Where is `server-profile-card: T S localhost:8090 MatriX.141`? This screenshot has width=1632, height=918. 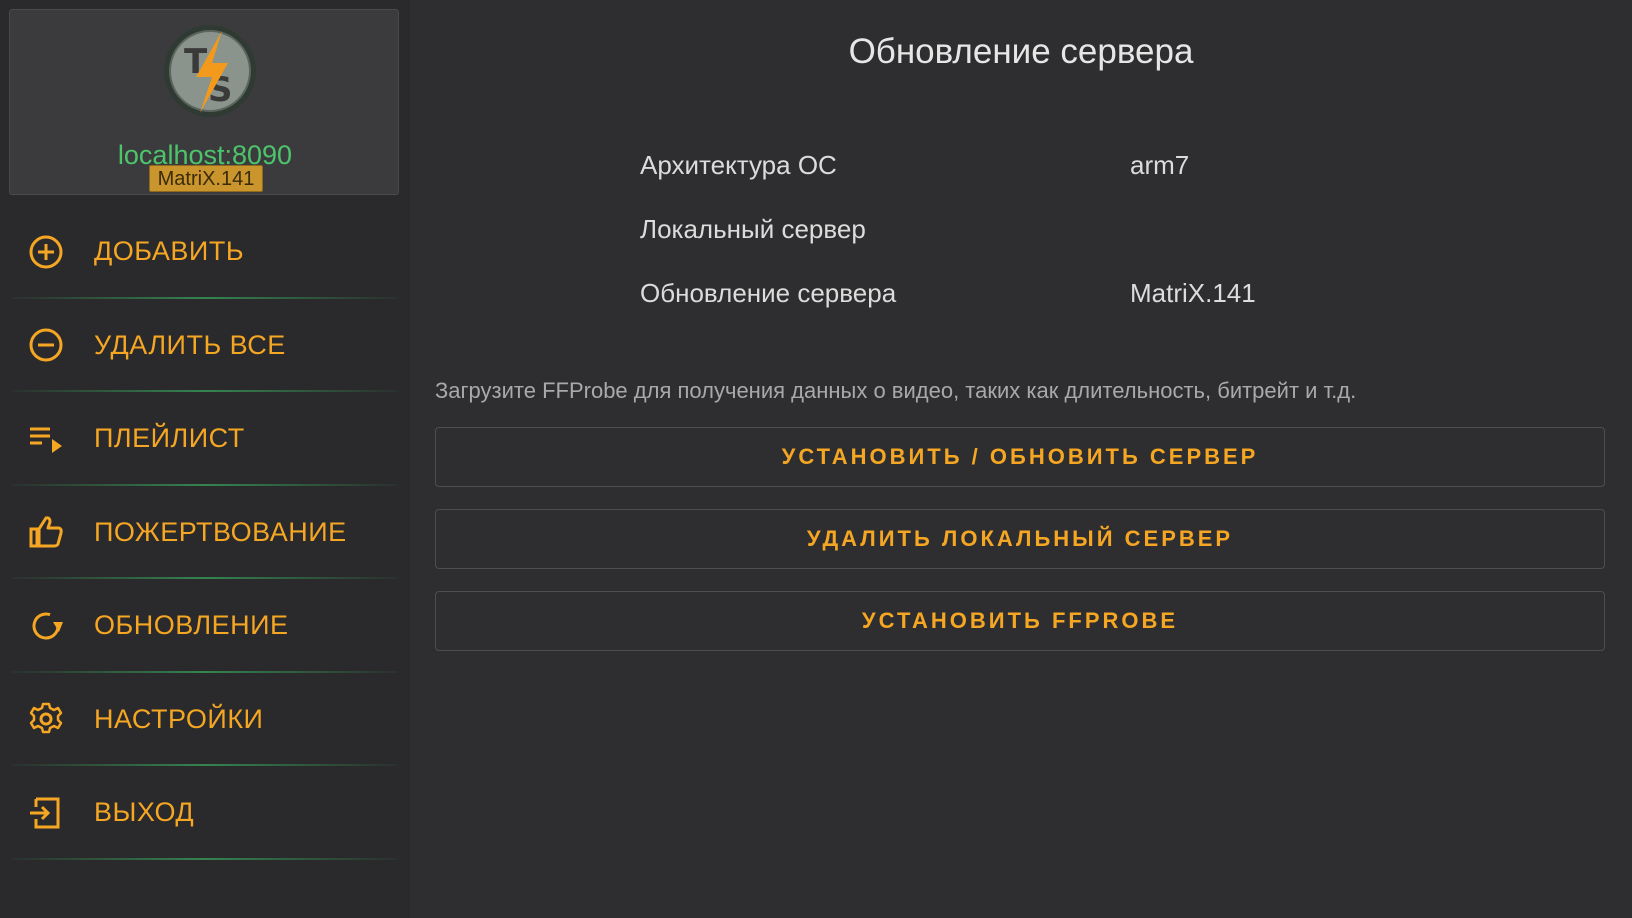
server-profile-card: T S localhost:8090 MatriX.141 is located at coordinates (204, 102).